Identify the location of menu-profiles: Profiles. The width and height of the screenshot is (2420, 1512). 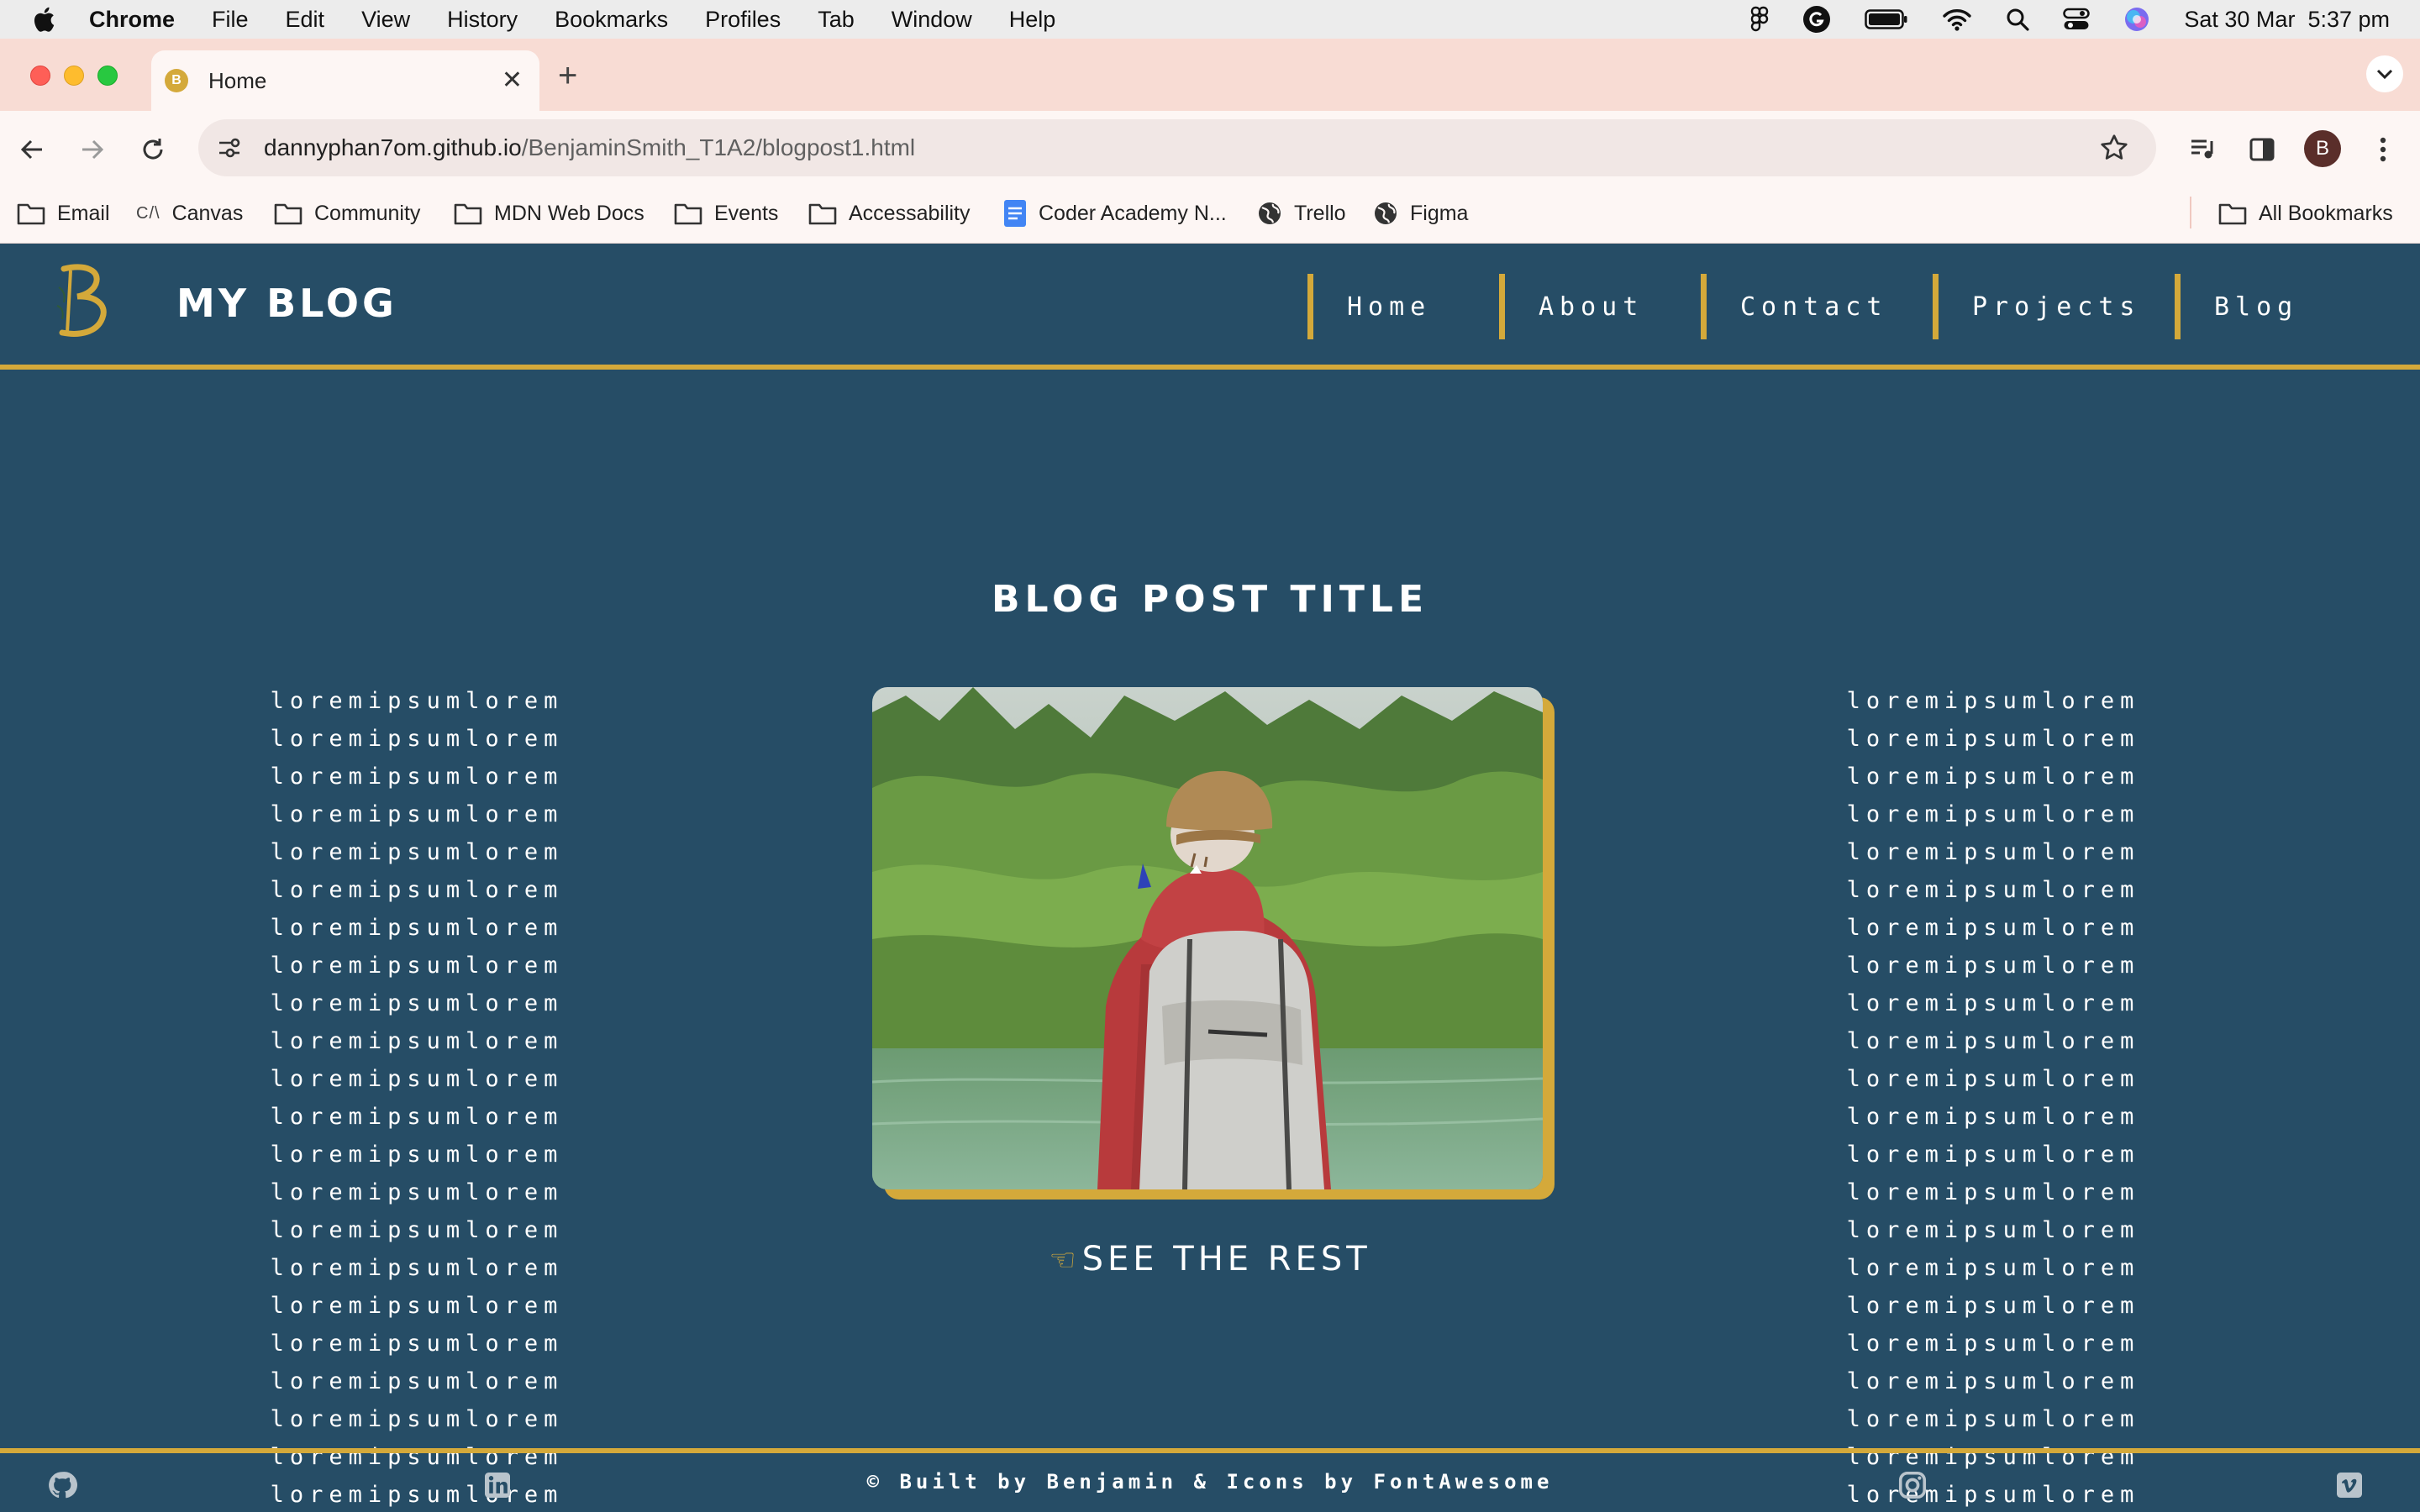
(743, 20).